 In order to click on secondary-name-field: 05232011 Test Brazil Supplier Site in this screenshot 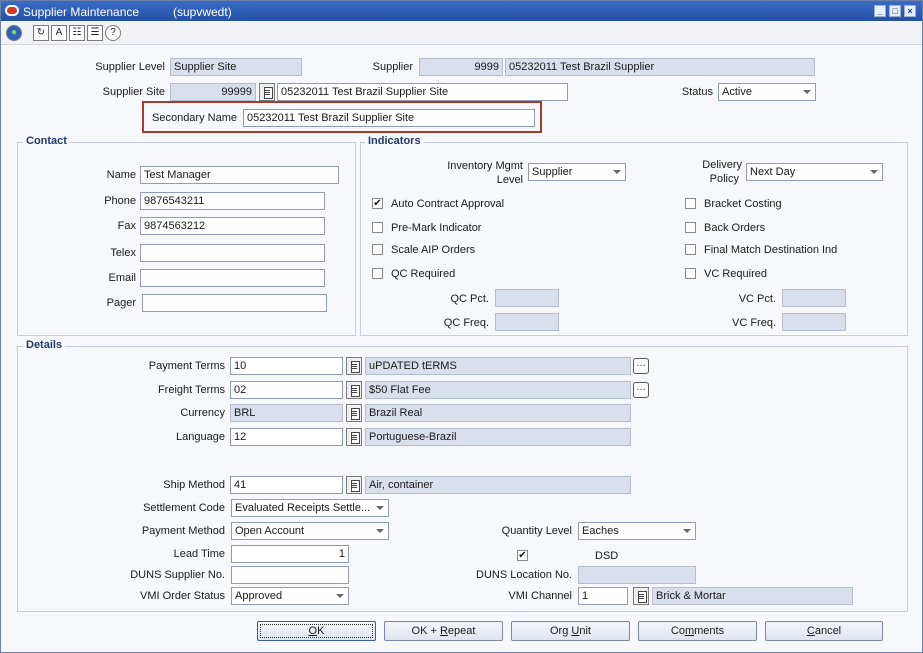, I will do `click(389, 118)`.